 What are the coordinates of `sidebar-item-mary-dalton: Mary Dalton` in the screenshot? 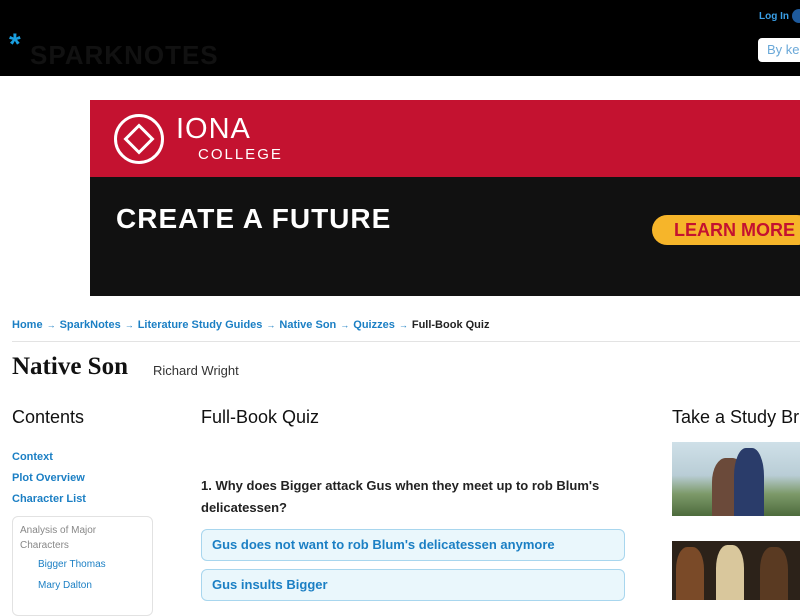 It's located at (65, 585).